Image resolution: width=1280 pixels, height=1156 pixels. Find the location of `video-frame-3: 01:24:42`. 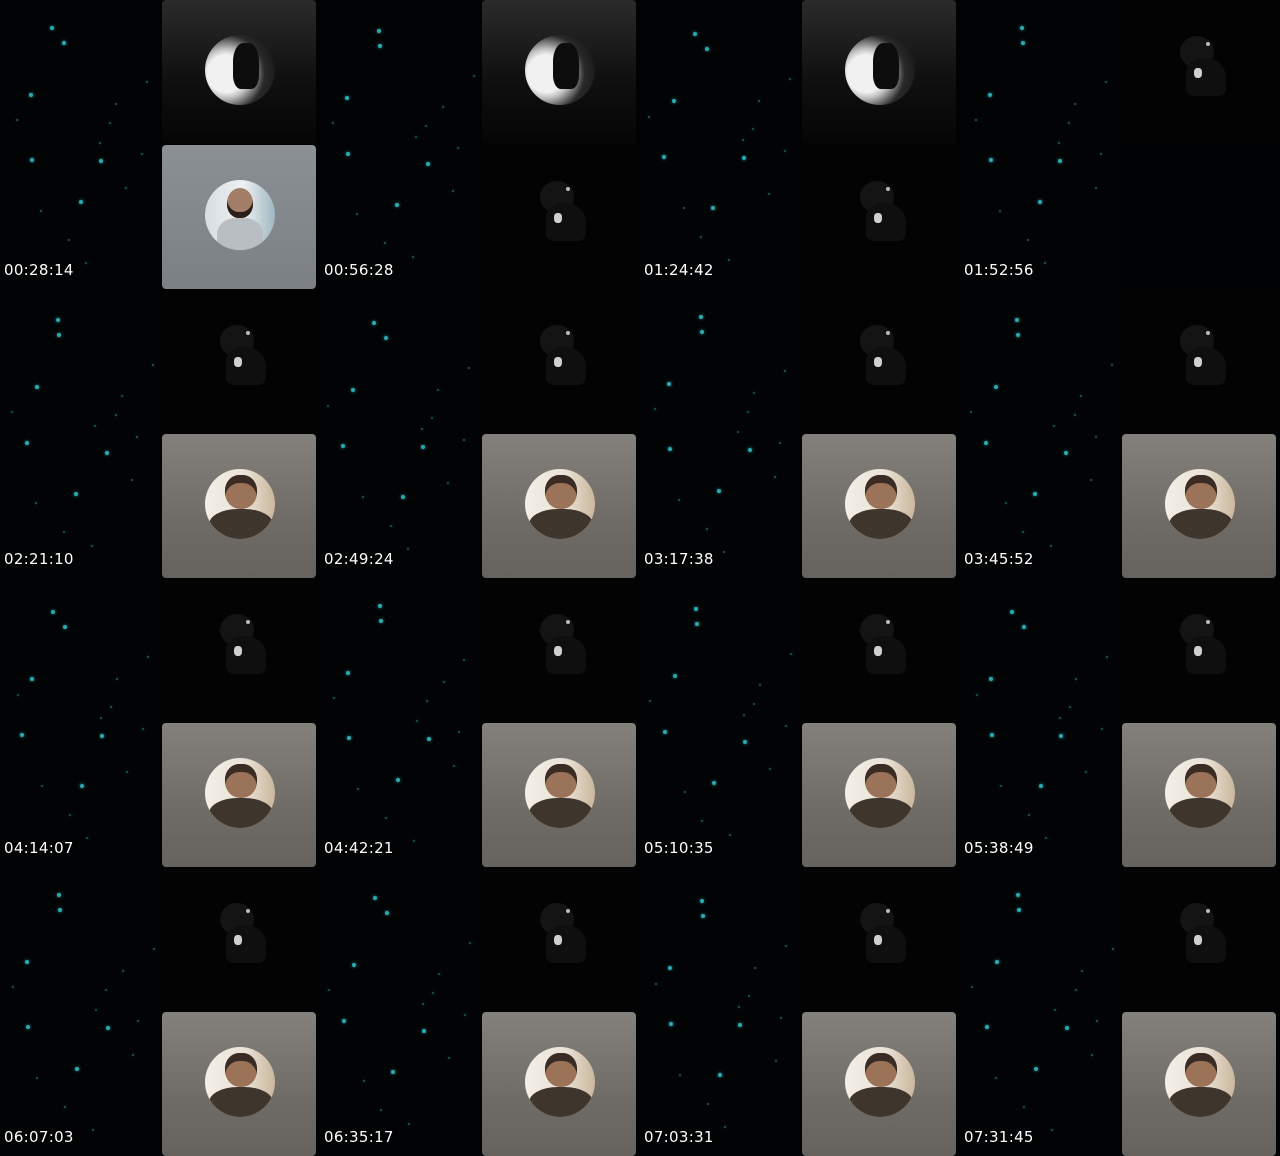

video-frame-3: 01:24:42 is located at coordinates (800, 144).